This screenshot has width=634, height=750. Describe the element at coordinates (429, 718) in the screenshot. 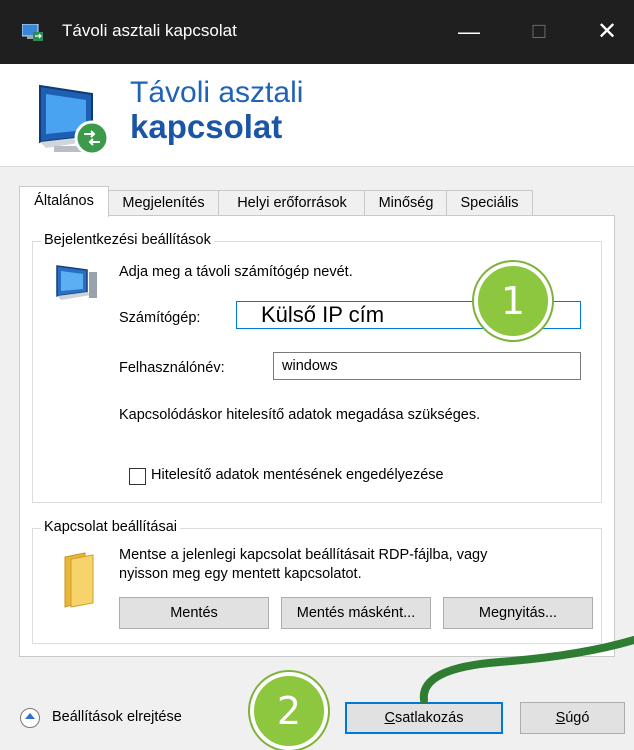

I see `connect-label: satlakozás` at that location.